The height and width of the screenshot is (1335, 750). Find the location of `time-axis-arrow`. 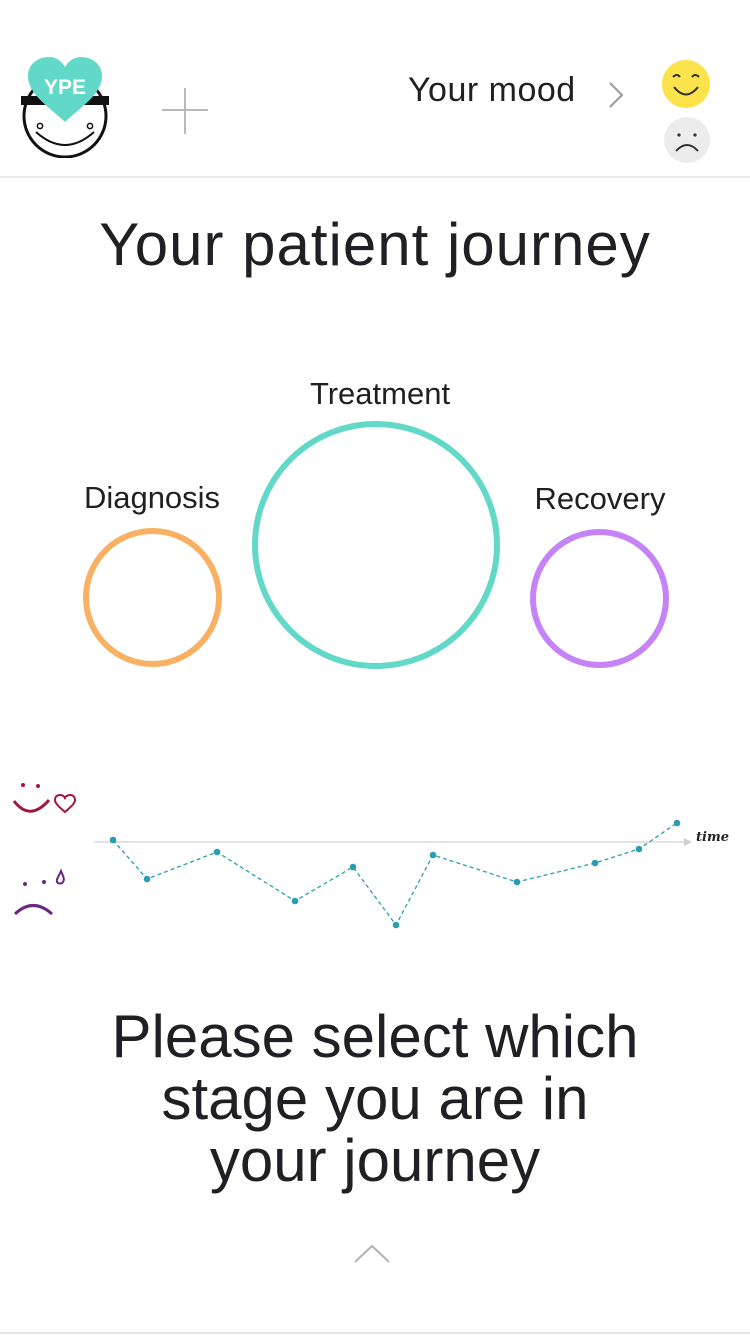

time-axis-arrow is located at coordinates (688, 842).